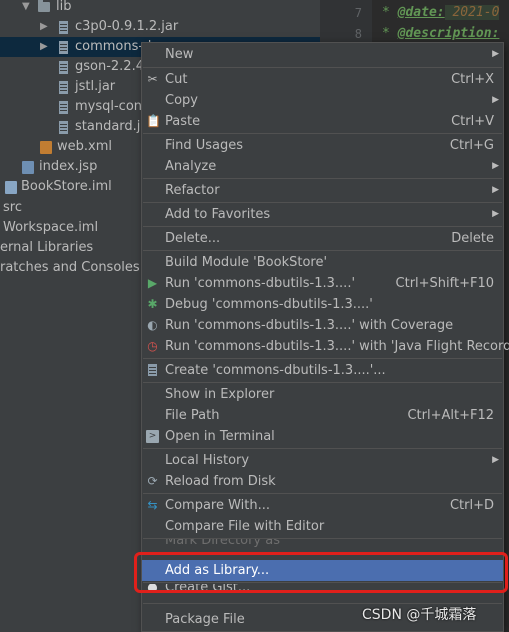  Describe the element at coordinates (322, 545) in the screenshot. I see `menu-item-mark-directory-as: Mark Directory as` at that location.